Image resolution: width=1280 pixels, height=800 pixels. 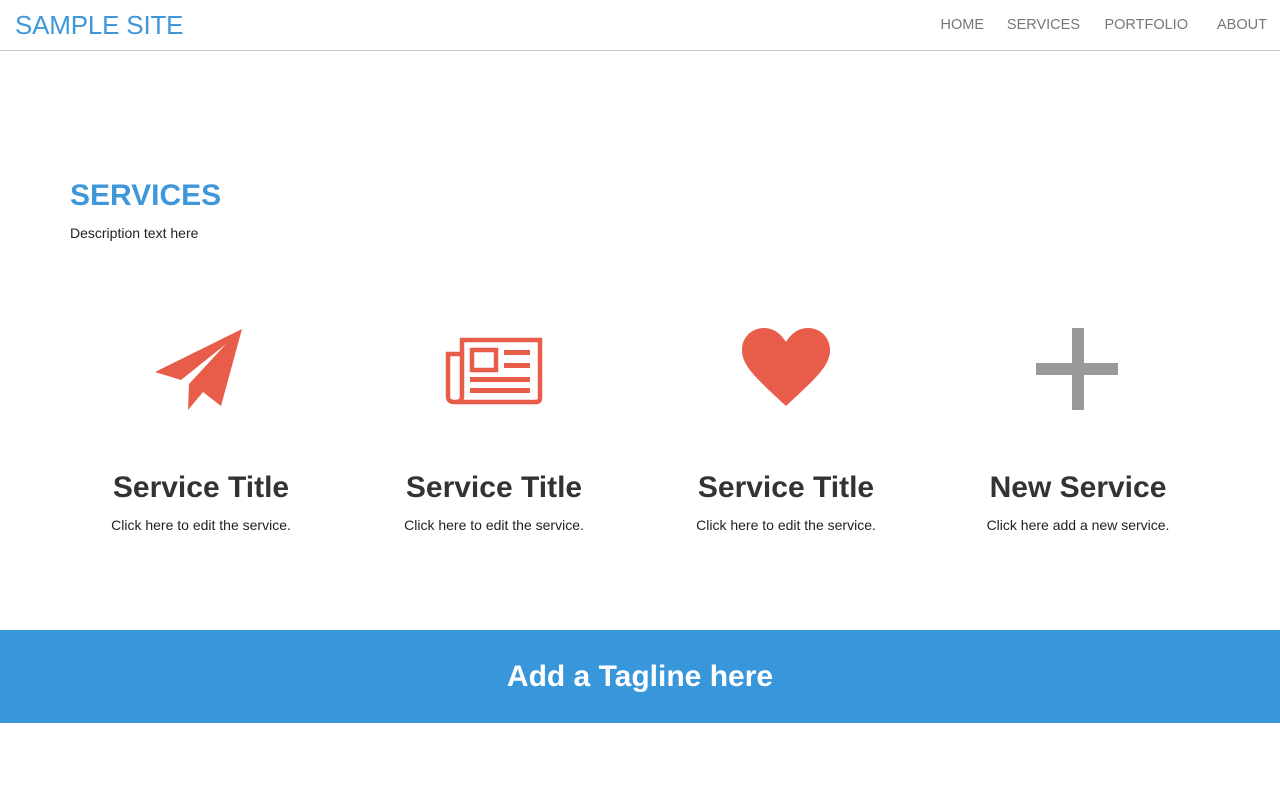 I want to click on newspaper-icon, so click(x=494, y=371).